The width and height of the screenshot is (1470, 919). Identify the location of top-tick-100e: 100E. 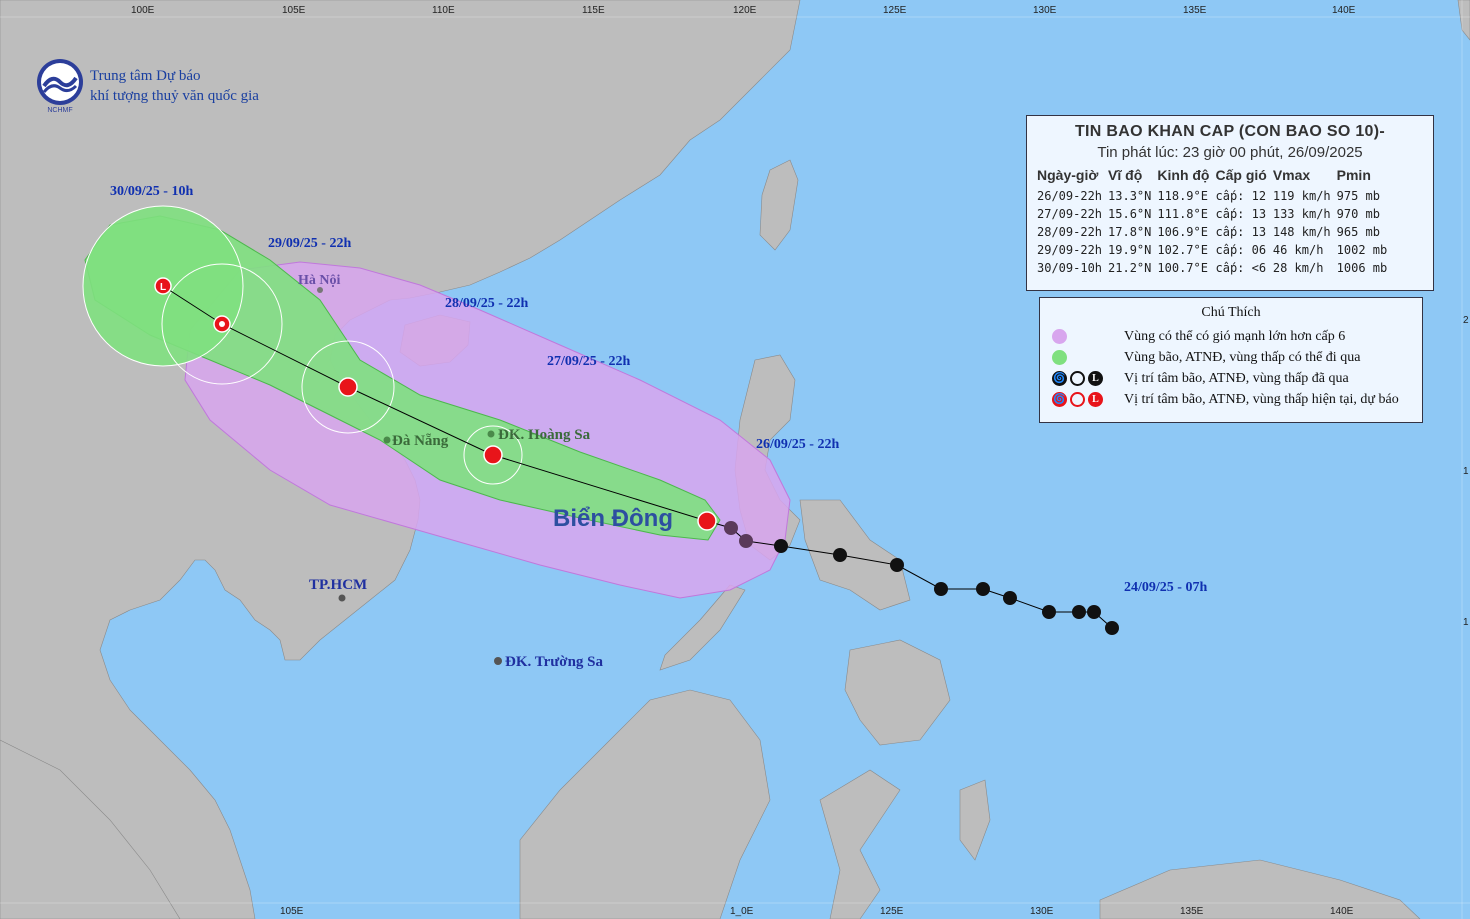
(143, 10).